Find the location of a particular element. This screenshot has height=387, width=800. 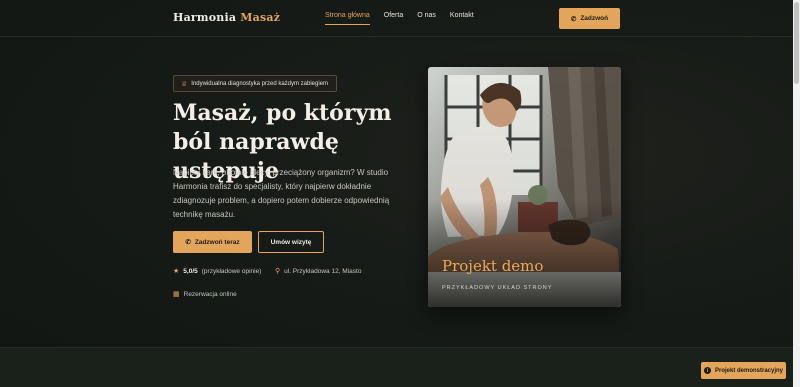

star-icon: ★ is located at coordinates (176, 271).